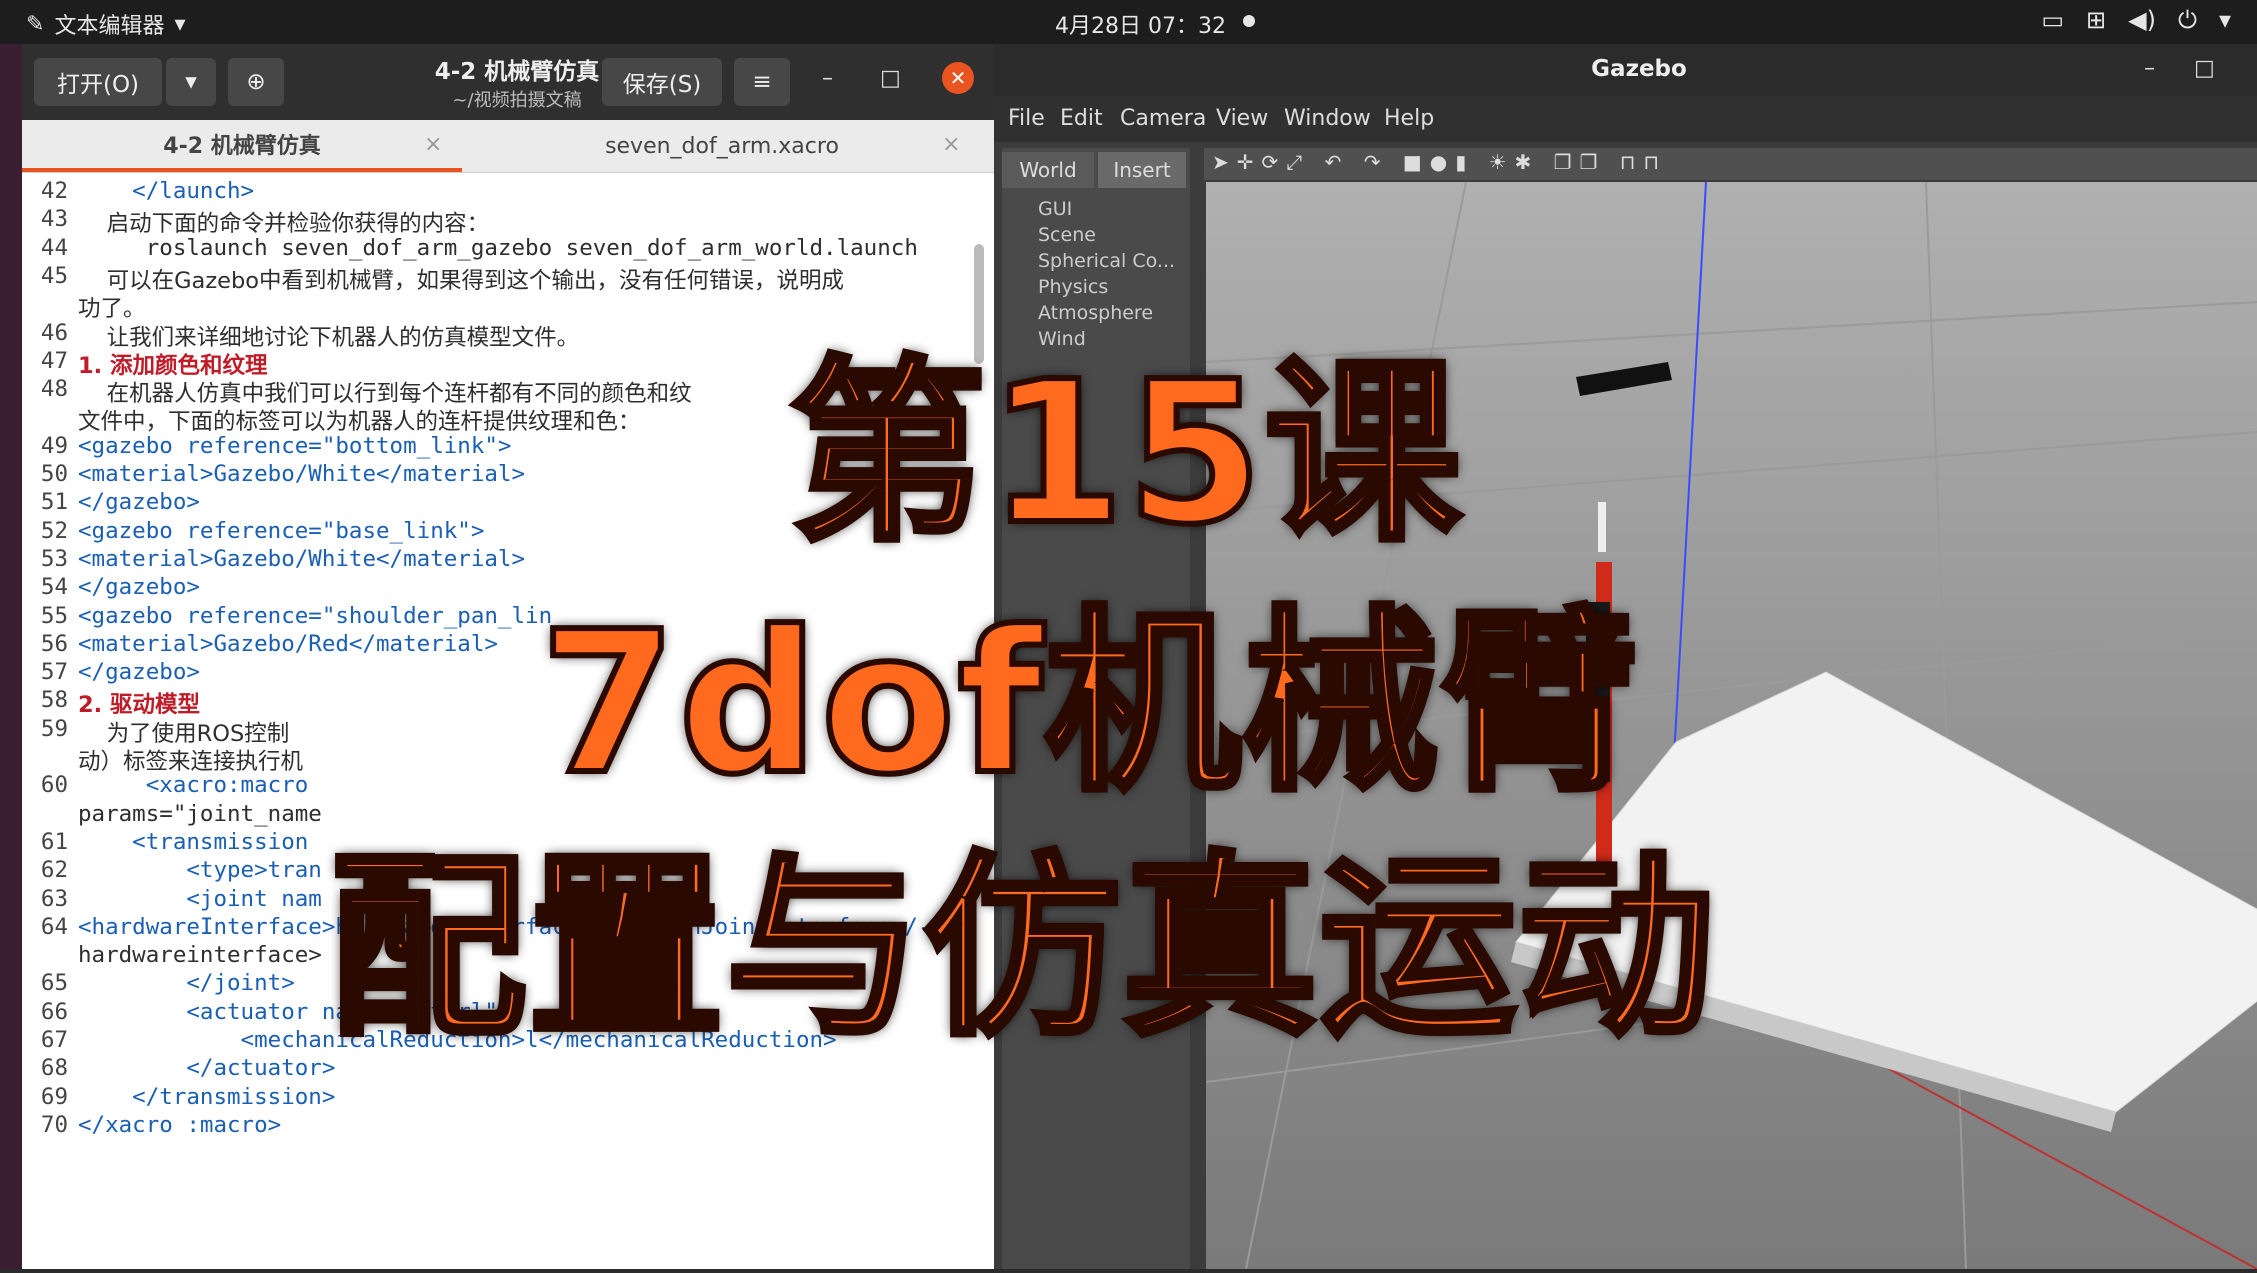  What do you see at coordinates (54, 983) in the screenshot?
I see `line-number: 65` at bounding box center [54, 983].